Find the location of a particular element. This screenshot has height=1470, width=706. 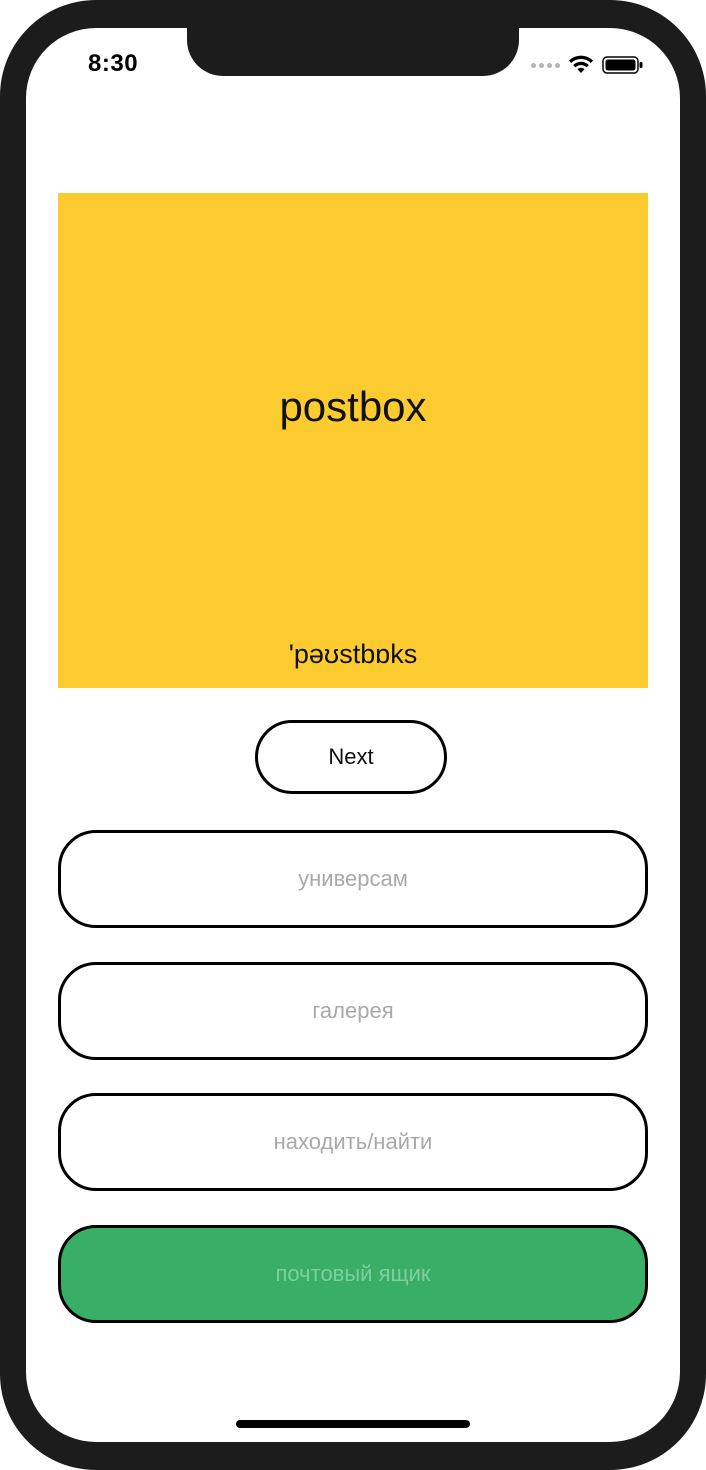

home-indicator is located at coordinates (353, 1424).